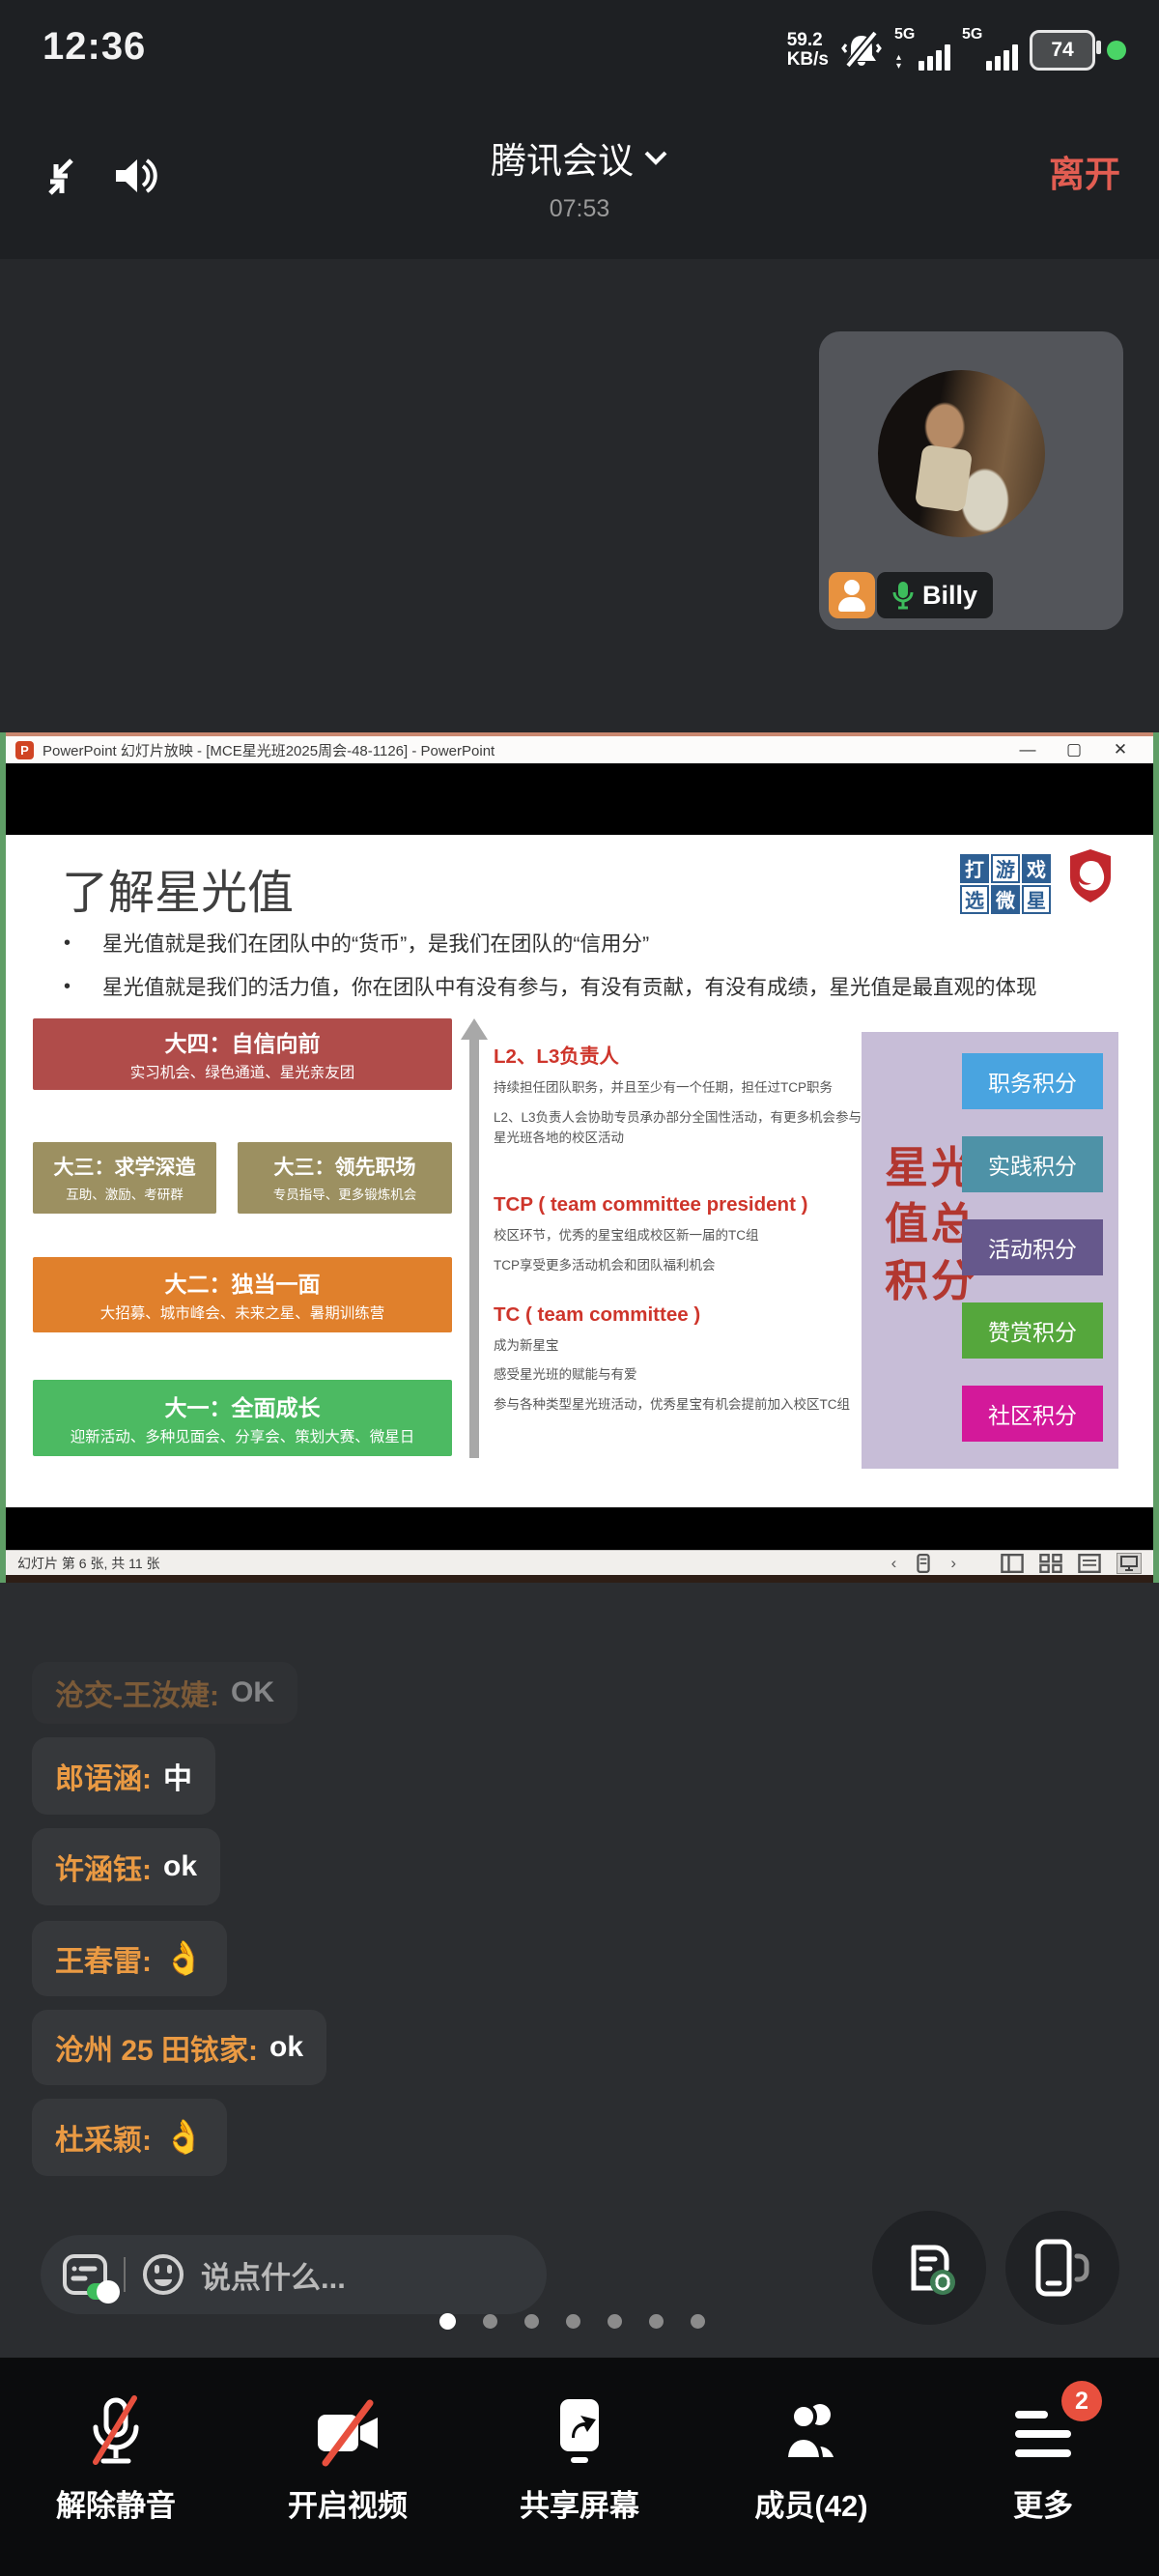  What do you see at coordinates (242, 1407) in the screenshot?
I see `block-title: 大一：全面成长` at bounding box center [242, 1407].